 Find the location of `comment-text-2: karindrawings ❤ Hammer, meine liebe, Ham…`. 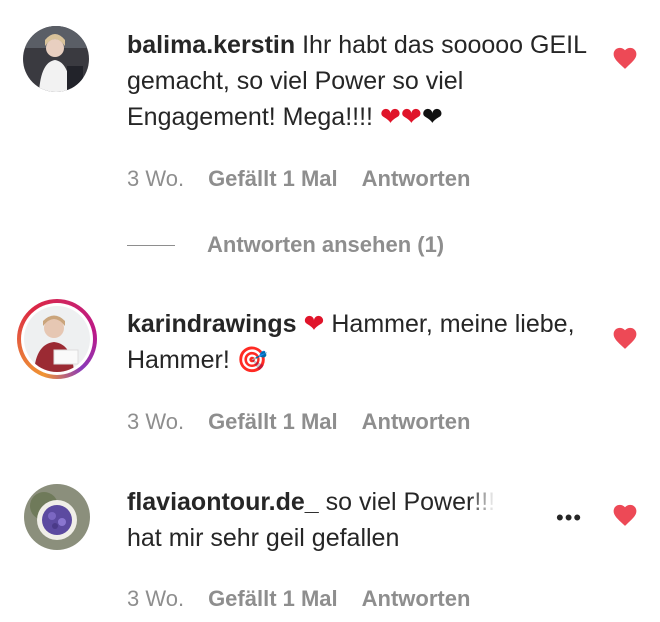

comment-text-2: karindrawings ❤ Hammer, meine liebe, Ham… is located at coordinates (362, 342).